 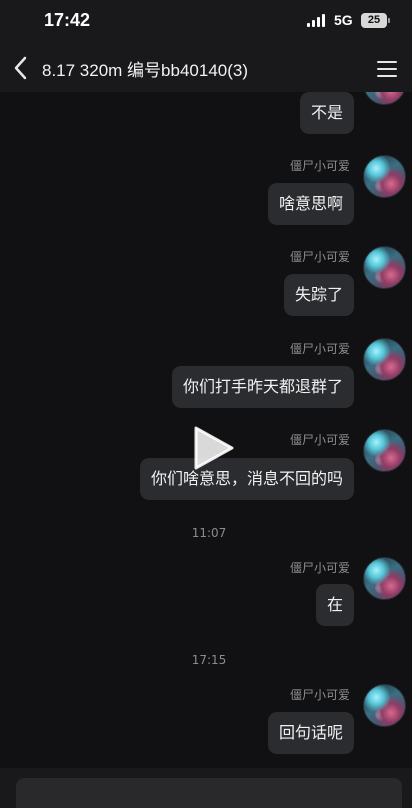 I want to click on play-icon, so click(x=213, y=448).